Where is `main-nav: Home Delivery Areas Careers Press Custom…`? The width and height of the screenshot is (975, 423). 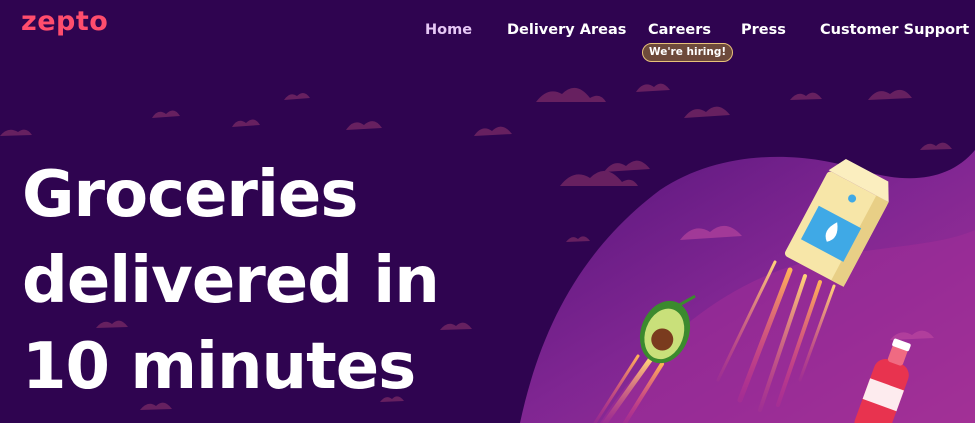 main-nav: Home Delivery Areas Careers Press Custom… is located at coordinates (487, 32).